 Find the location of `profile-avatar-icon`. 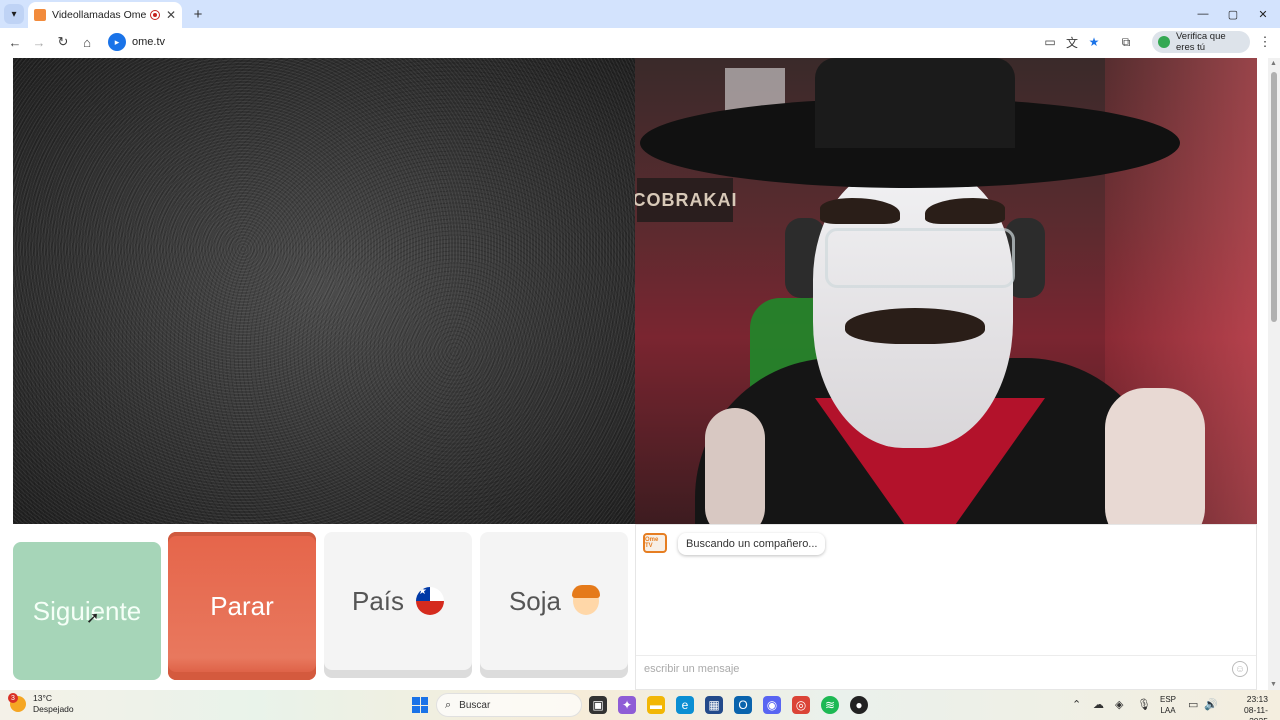

profile-avatar-icon is located at coordinates (1164, 42).